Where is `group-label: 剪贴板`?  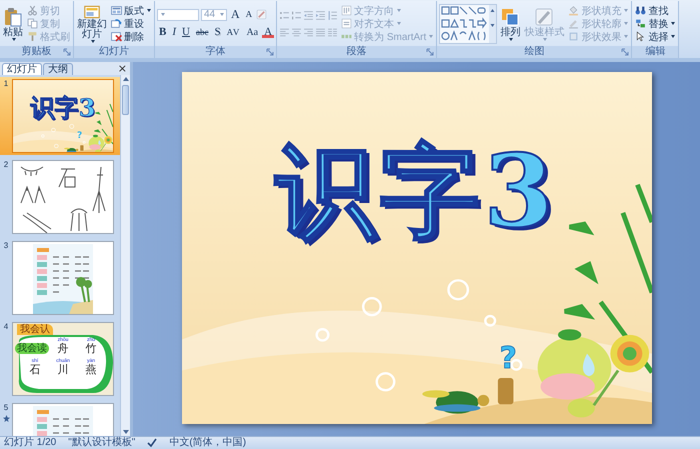
group-label: 剪贴板 is located at coordinates (36, 52).